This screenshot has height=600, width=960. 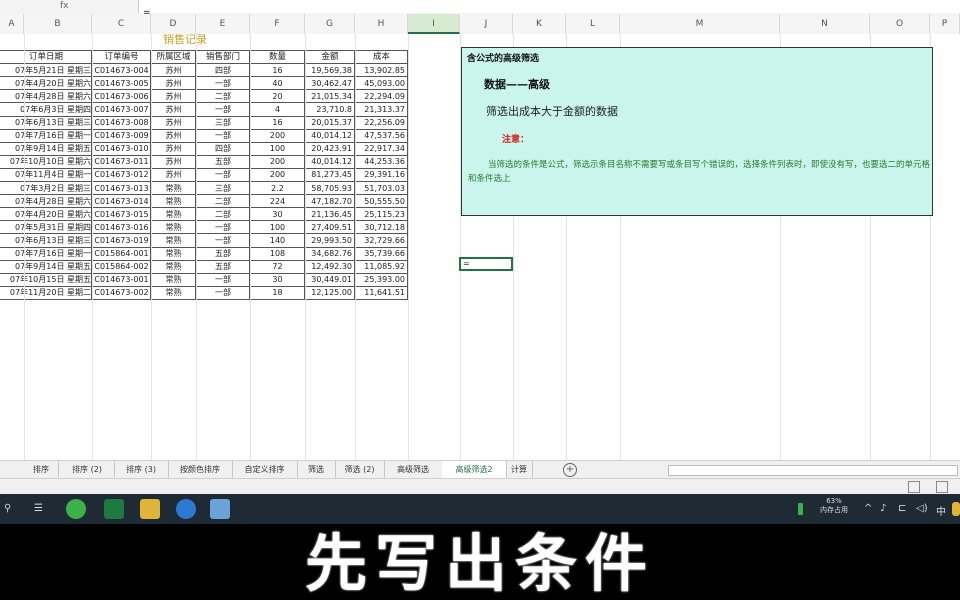 I want to click on sheet-tab: 筛选, so click(x=316, y=469).